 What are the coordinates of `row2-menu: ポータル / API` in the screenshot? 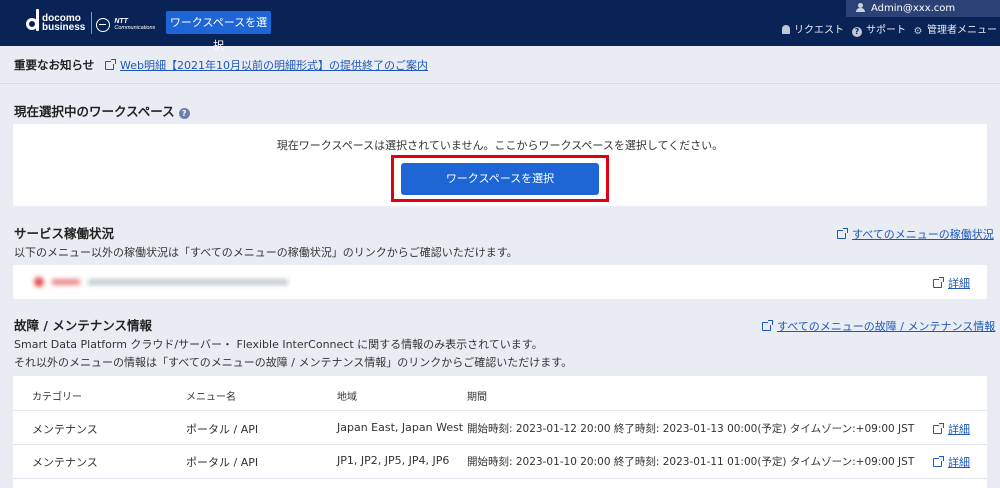 It's located at (222, 462).